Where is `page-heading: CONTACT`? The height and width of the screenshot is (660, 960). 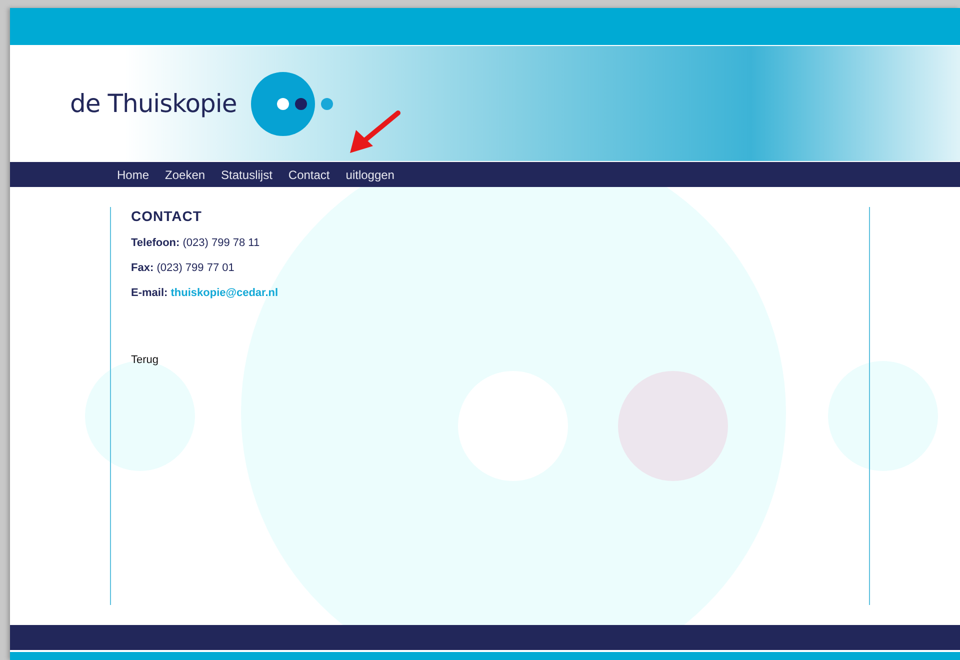 page-heading: CONTACT is located at coordinates (167, 215).